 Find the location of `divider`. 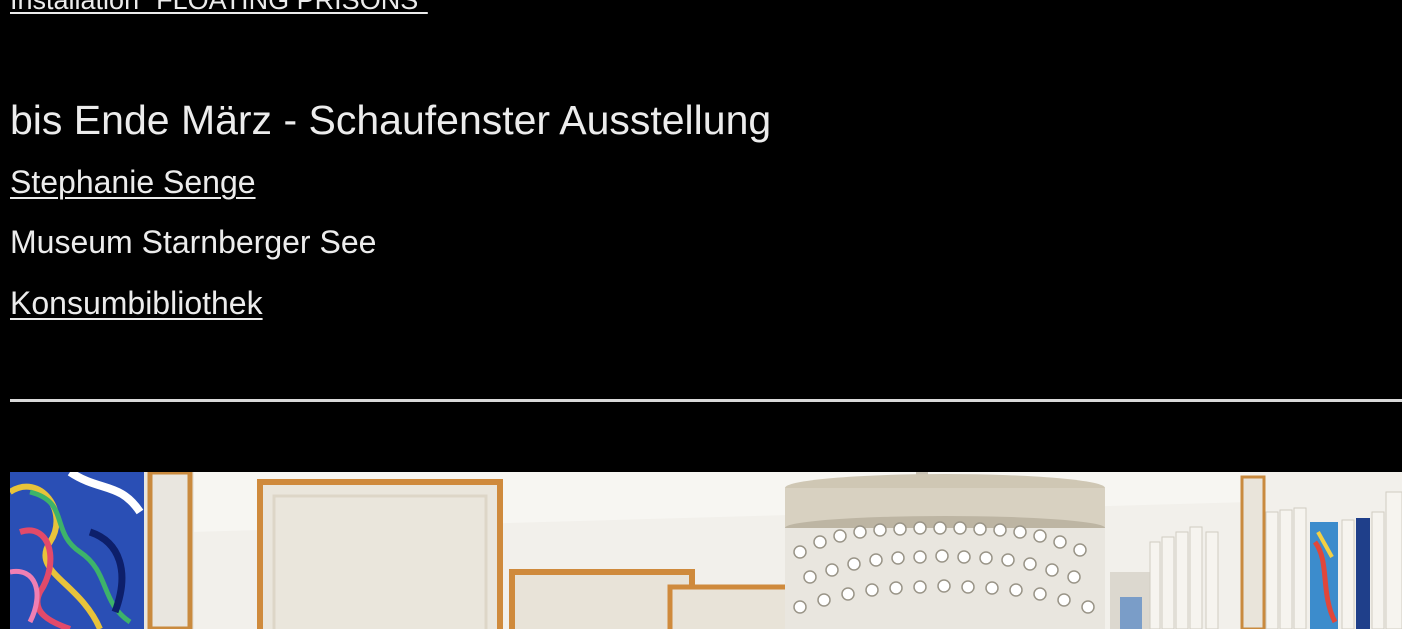

divider is located at coordinates (706, 400).